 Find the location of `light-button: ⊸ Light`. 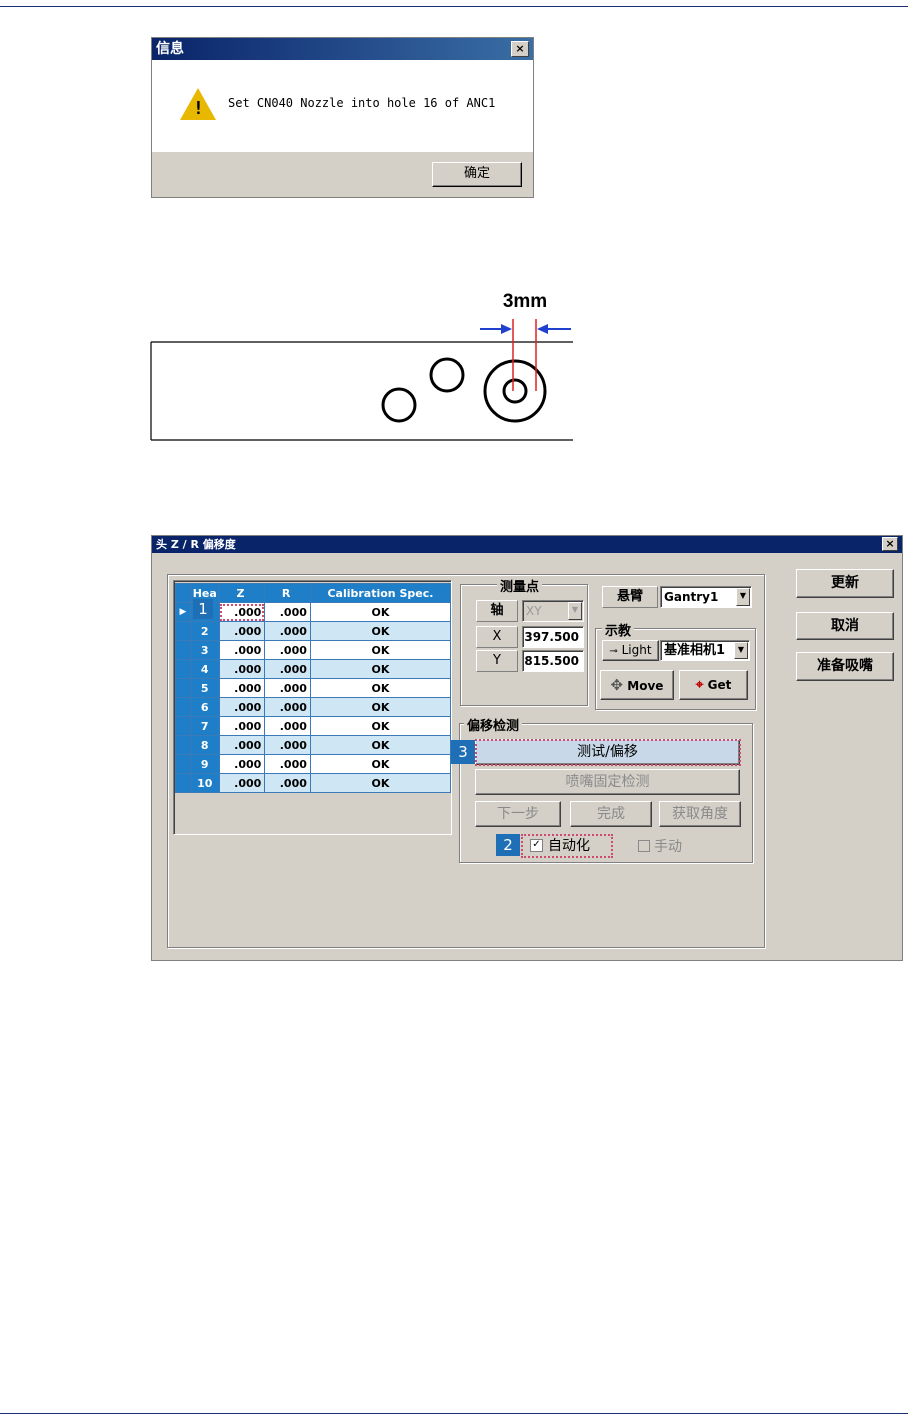

light-button: ⊸ Light is located at coordinates (630, 650).